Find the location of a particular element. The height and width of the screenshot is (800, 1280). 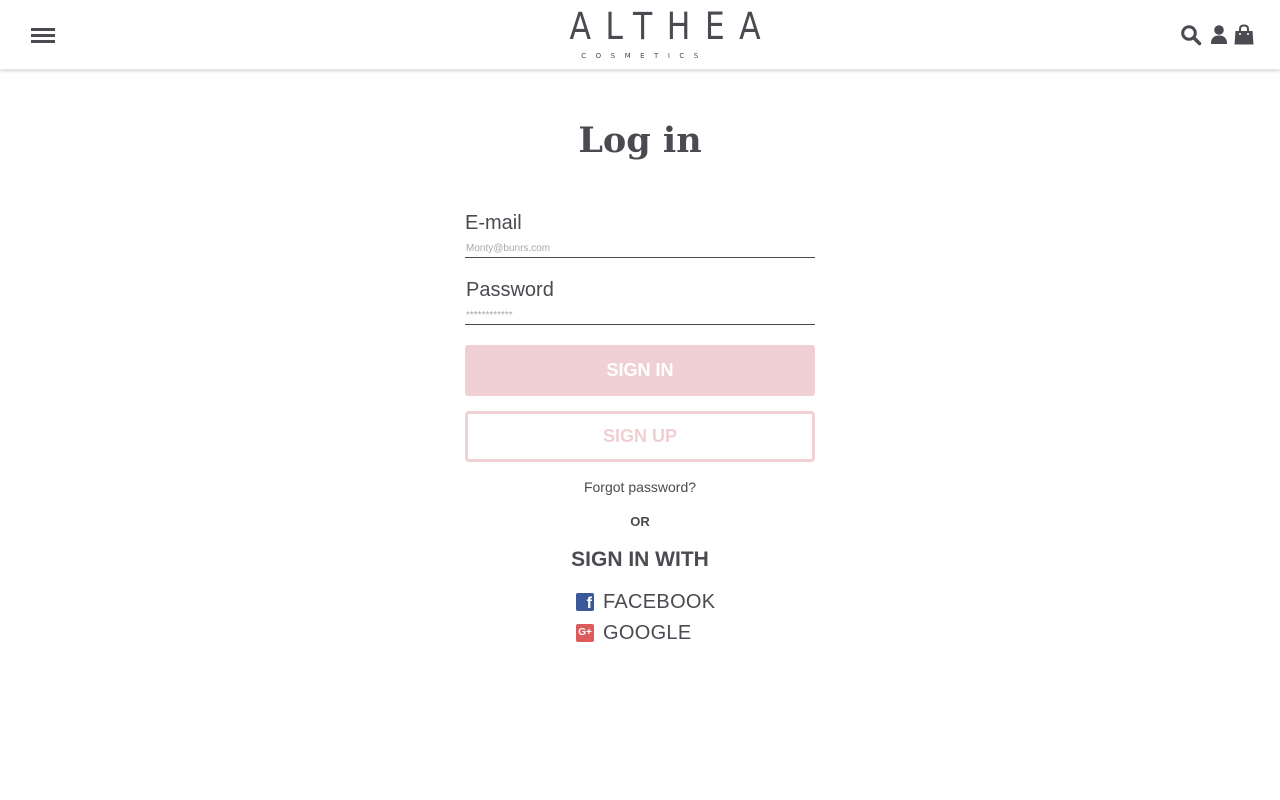

social-signin-heading: SIGN IN WITH is located at coordinates (640, 559).